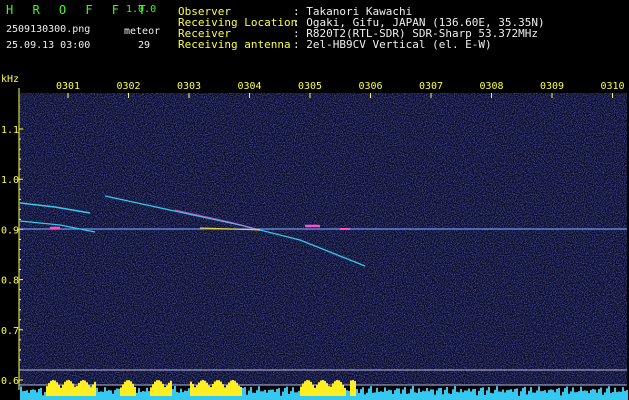 The image size is (629, 400). What do you see at coordinates (612, 86) in the screenshot?
I see `time-tick-label: 0310` at bounding box center [612, 86].